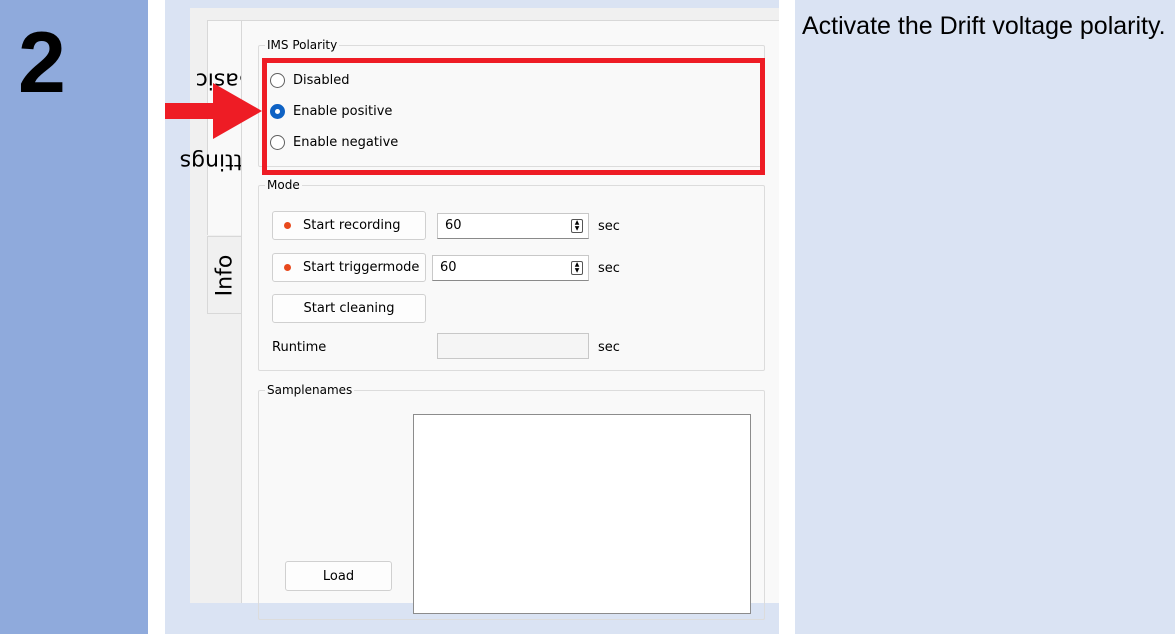 Image resolution: width=1175 pixels, height=634 pixels. I want to click on start-triggermode-label: Start triggermode, so click(361, 267).